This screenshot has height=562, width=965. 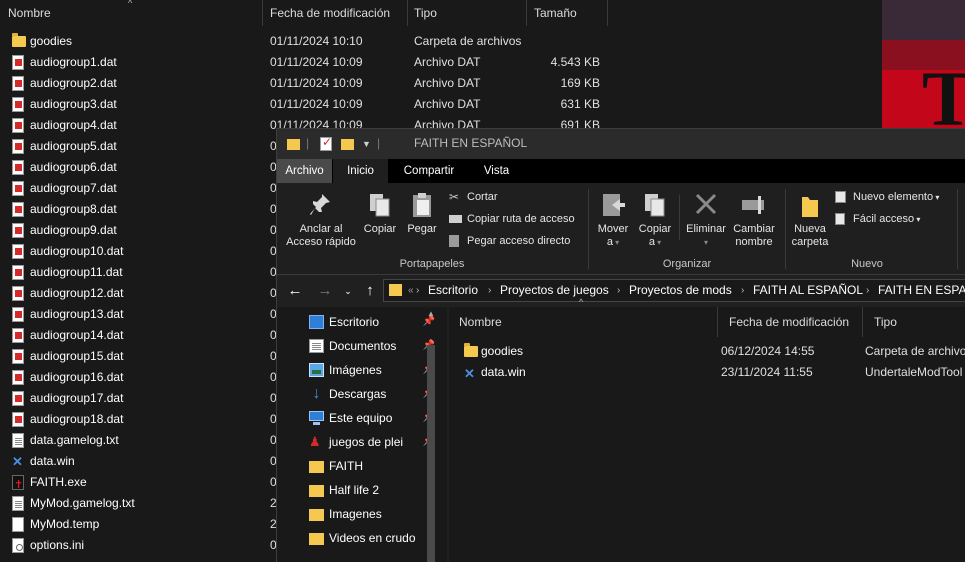 I want to click on copy-path-button: Copiar ruta de acceso, so click(x=511, y=219).